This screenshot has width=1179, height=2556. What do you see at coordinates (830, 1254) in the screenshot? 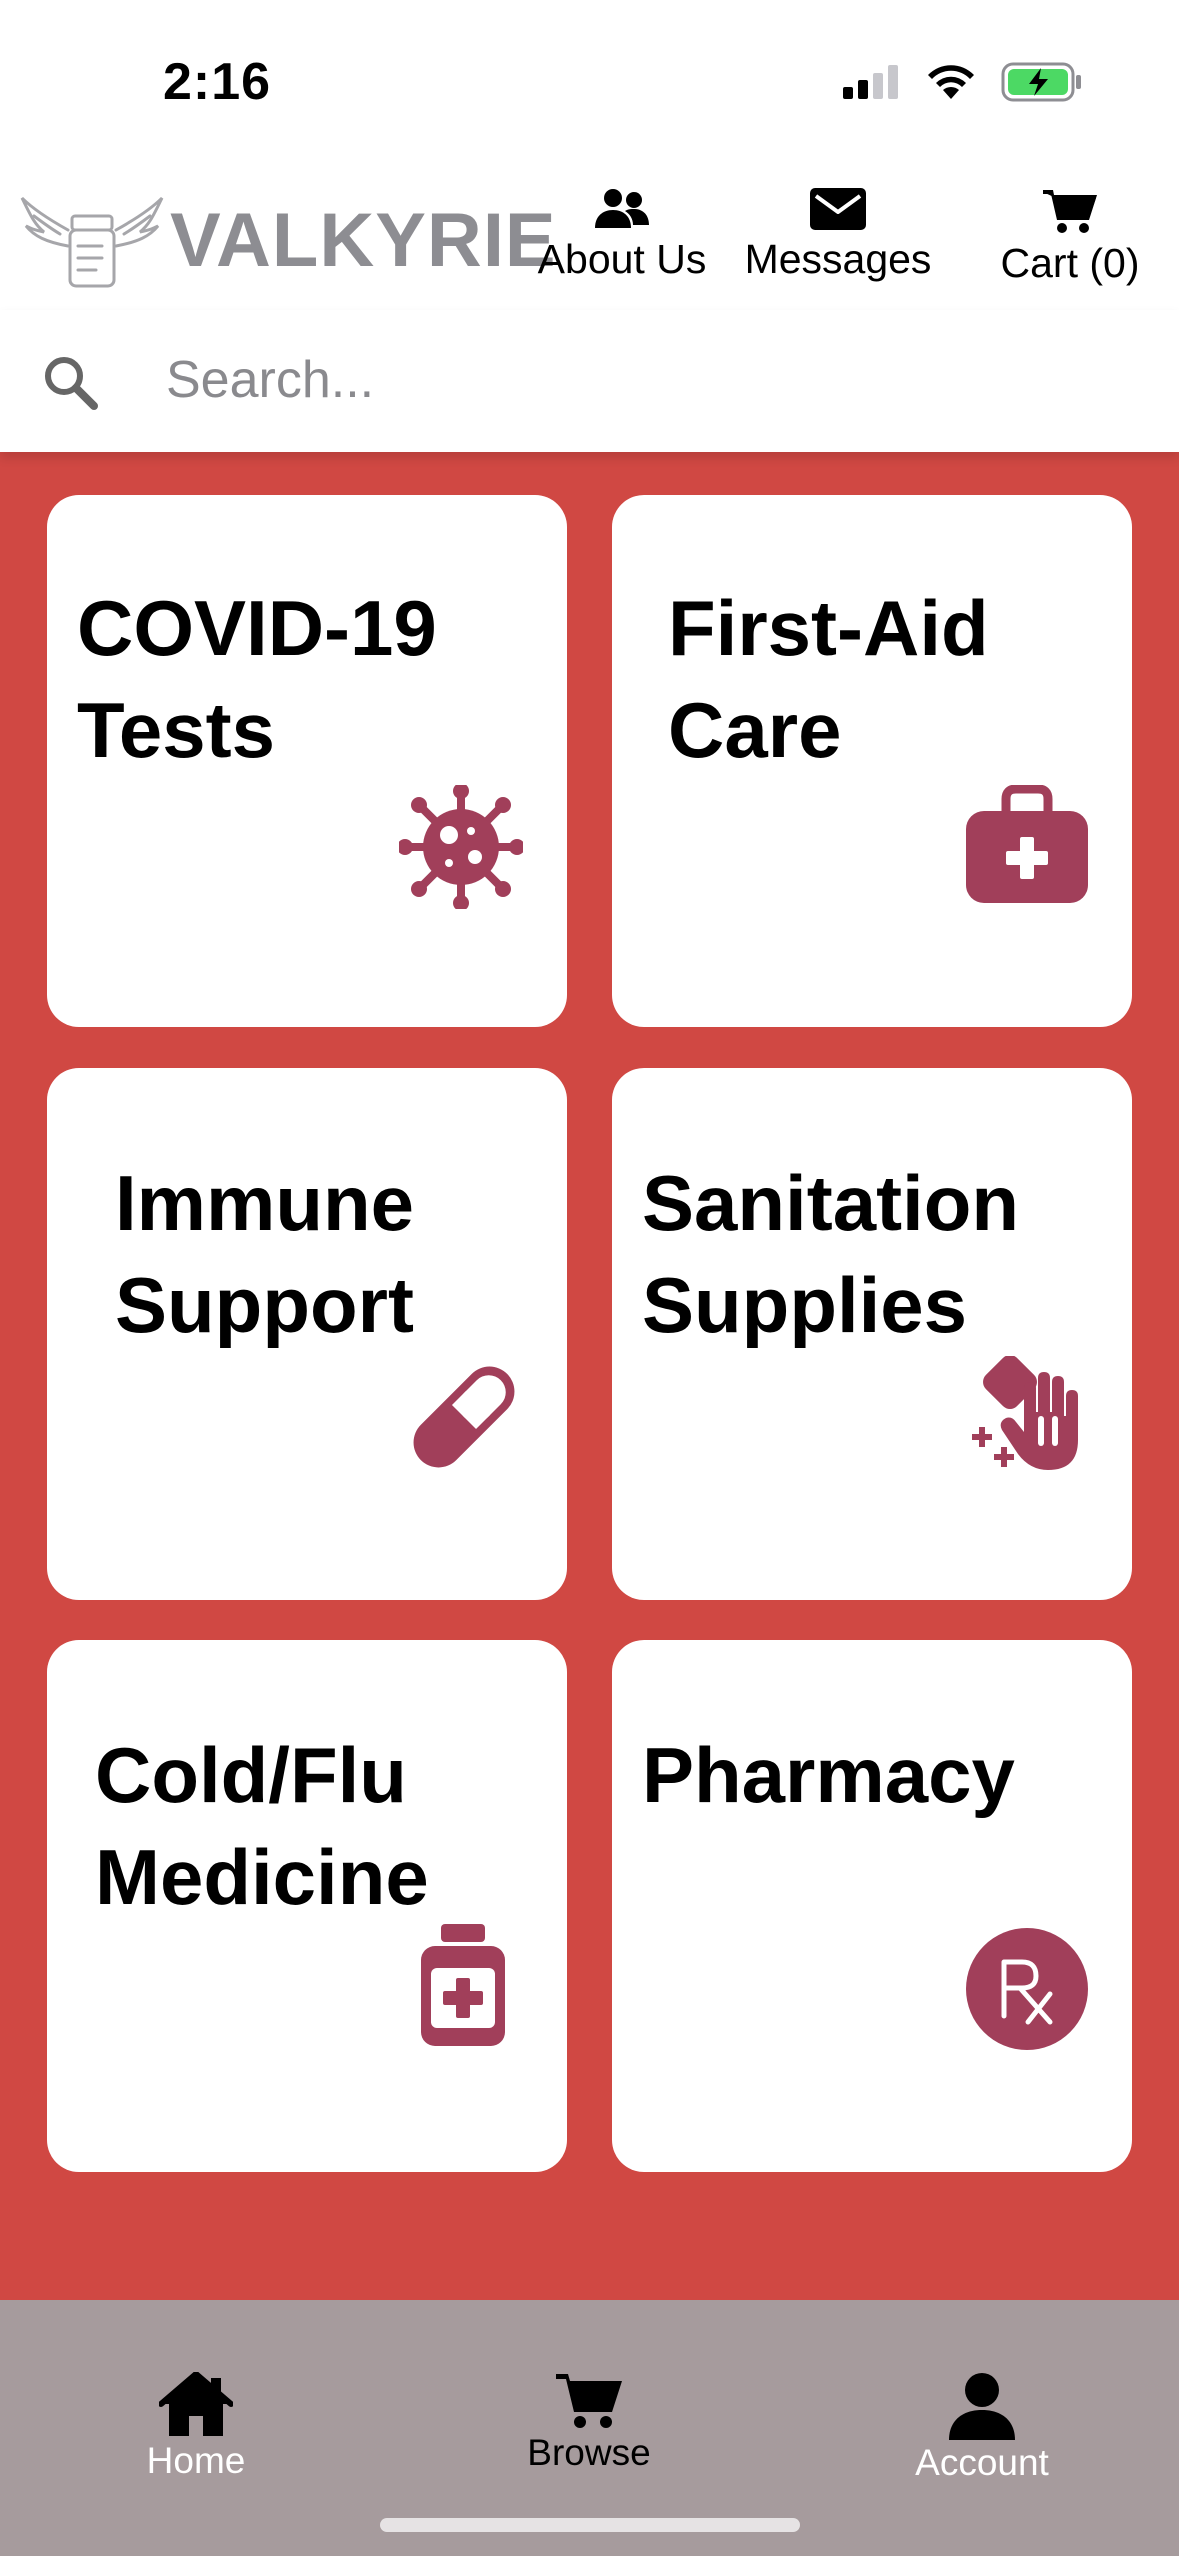
I see `category-title: Sanitation Supplies` at bounding box center [830, 1254].